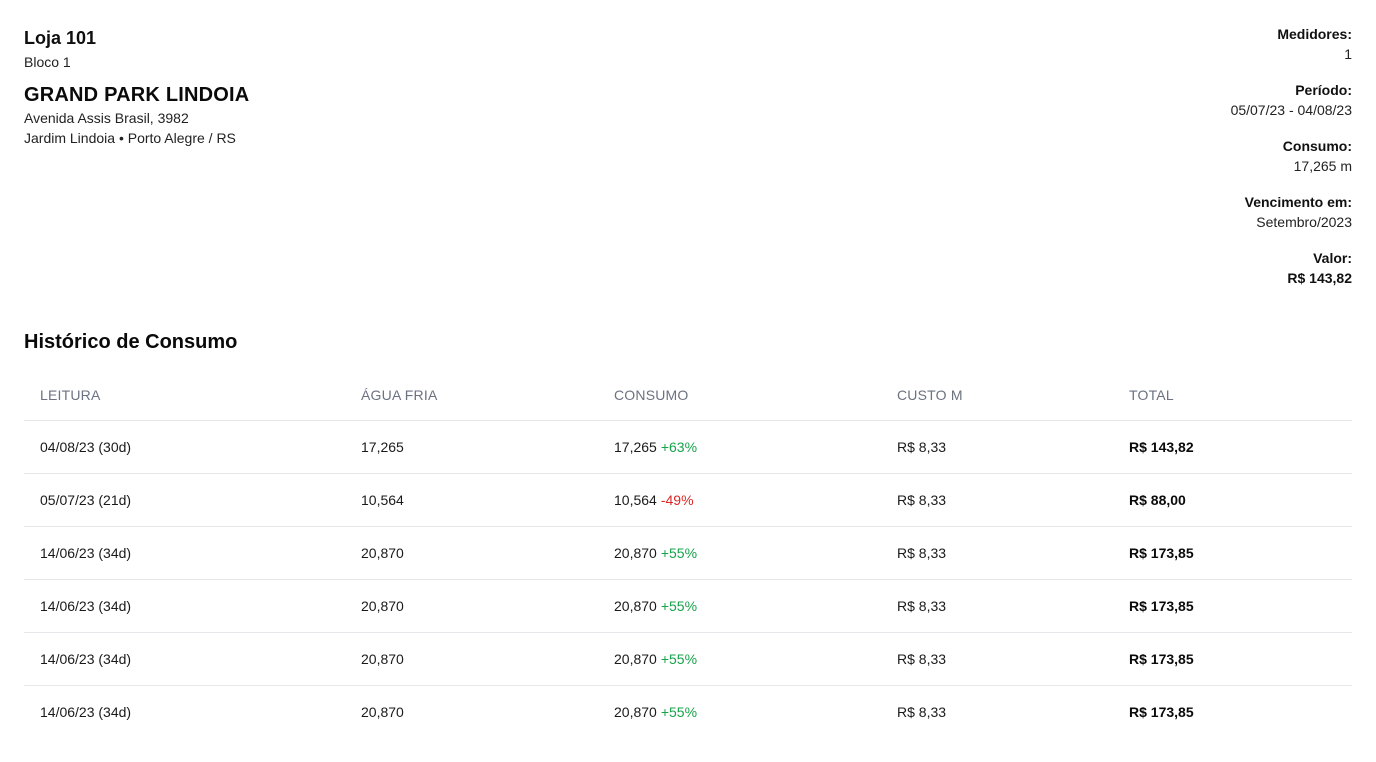 The image size is (1376, 762). Describe the element at coordinates (1332, 258) in the screenshot. I see `summary-label: Valor:` at that location.